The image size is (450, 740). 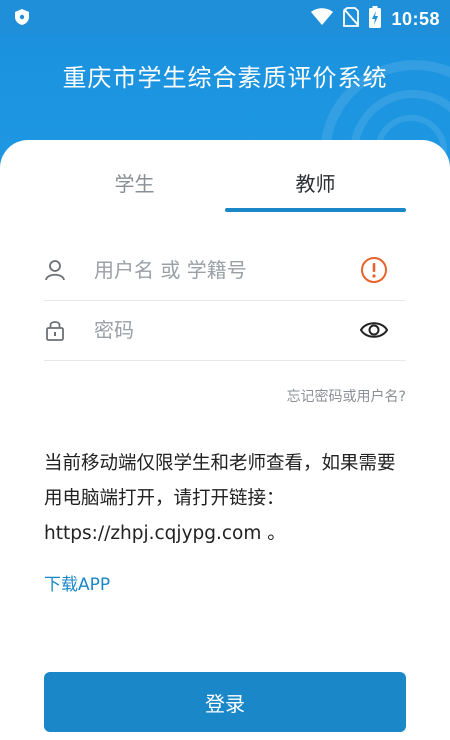 What do you see at coordinates (374, 330) in the screenshot?
I see `eye-icon` at bounding box center [374, 330].